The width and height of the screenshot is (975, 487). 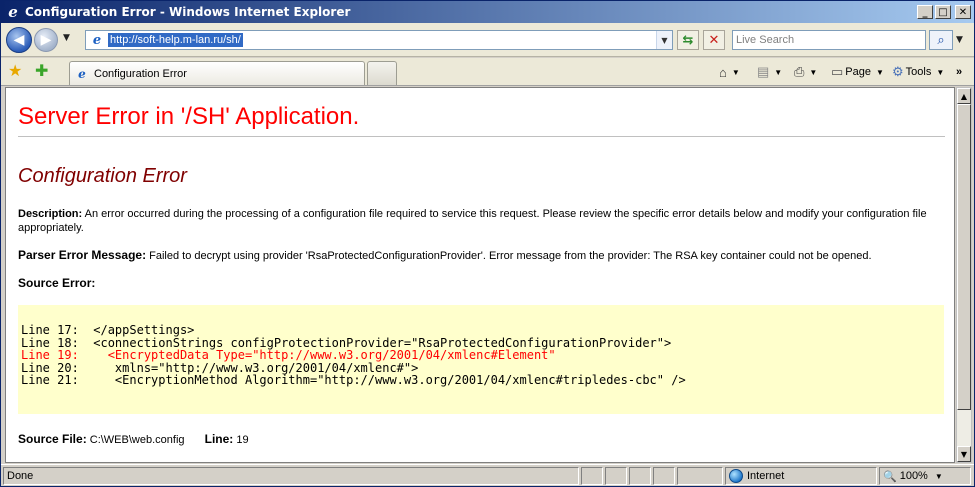 I want to click on search-button: ⌕, so click(x=941, y=40).